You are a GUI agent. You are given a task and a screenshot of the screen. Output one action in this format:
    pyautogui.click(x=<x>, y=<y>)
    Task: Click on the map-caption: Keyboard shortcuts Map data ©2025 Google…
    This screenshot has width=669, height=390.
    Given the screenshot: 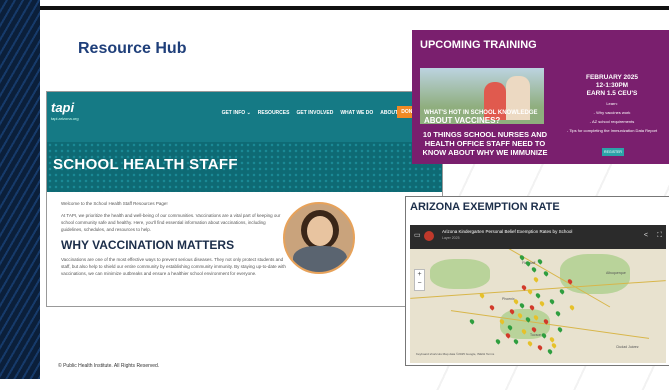 What is the action you would take?
    pyautogui.click(x=455, y=354)
    